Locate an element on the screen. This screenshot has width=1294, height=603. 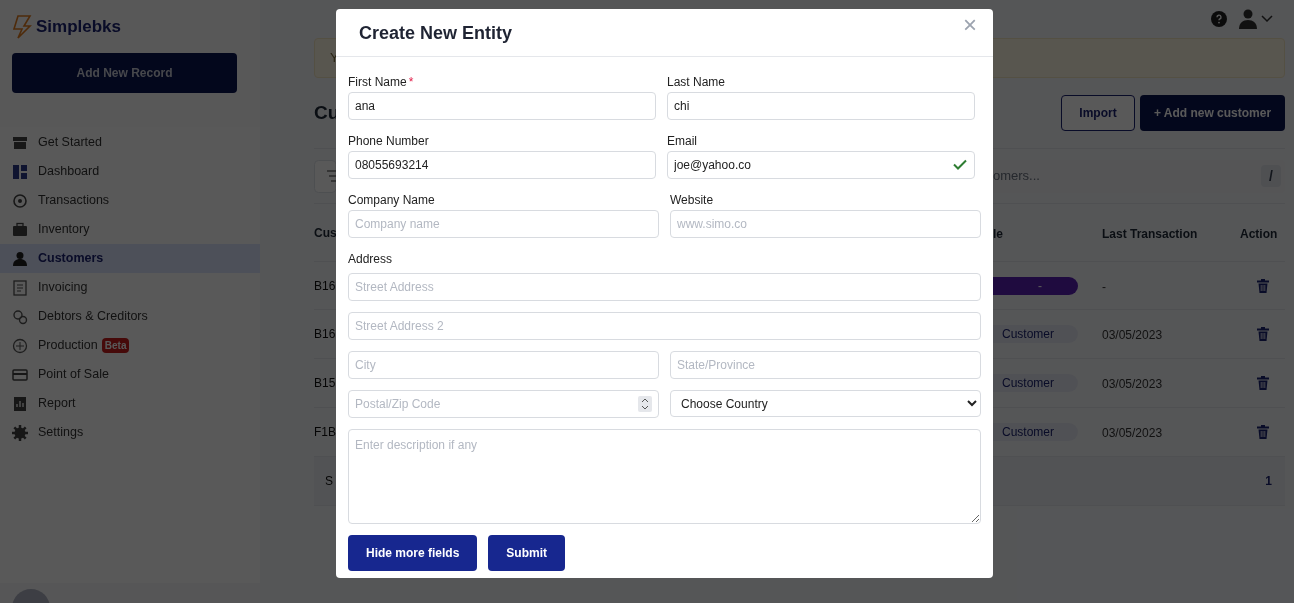
sidebar-item: Point of Sale is located at coordinates (130, 374).